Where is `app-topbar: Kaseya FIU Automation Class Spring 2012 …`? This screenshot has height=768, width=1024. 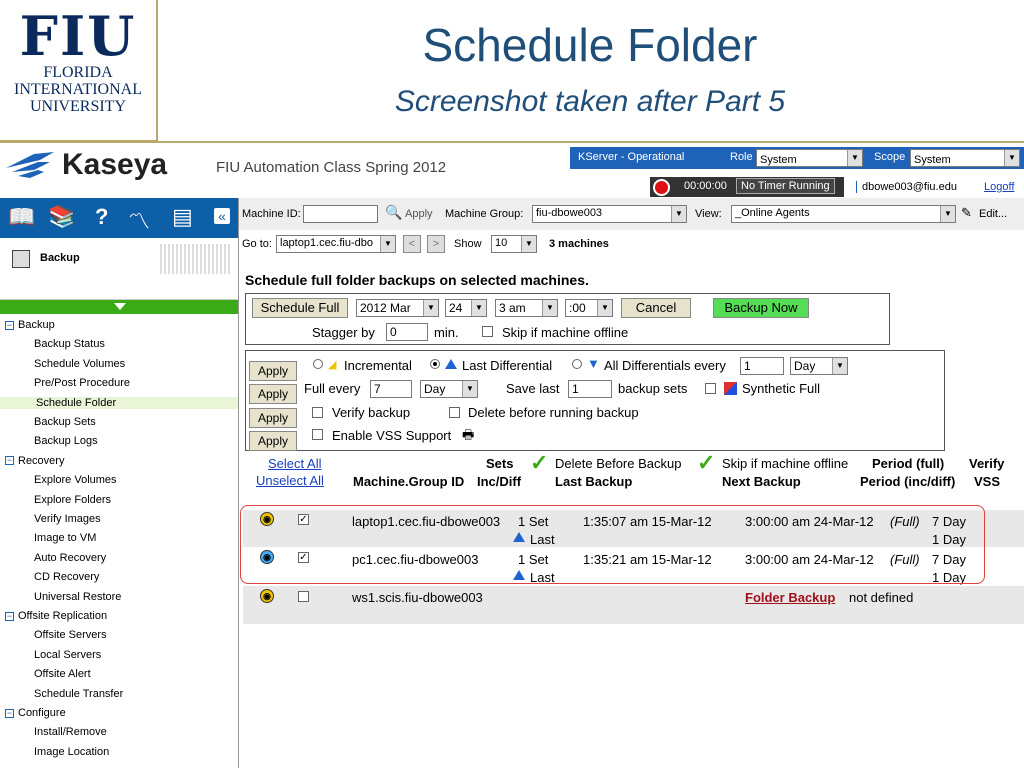 app-topbar: Kaseya FIU Automation Class Spring 2012 … is located at coordinates (512, 170).